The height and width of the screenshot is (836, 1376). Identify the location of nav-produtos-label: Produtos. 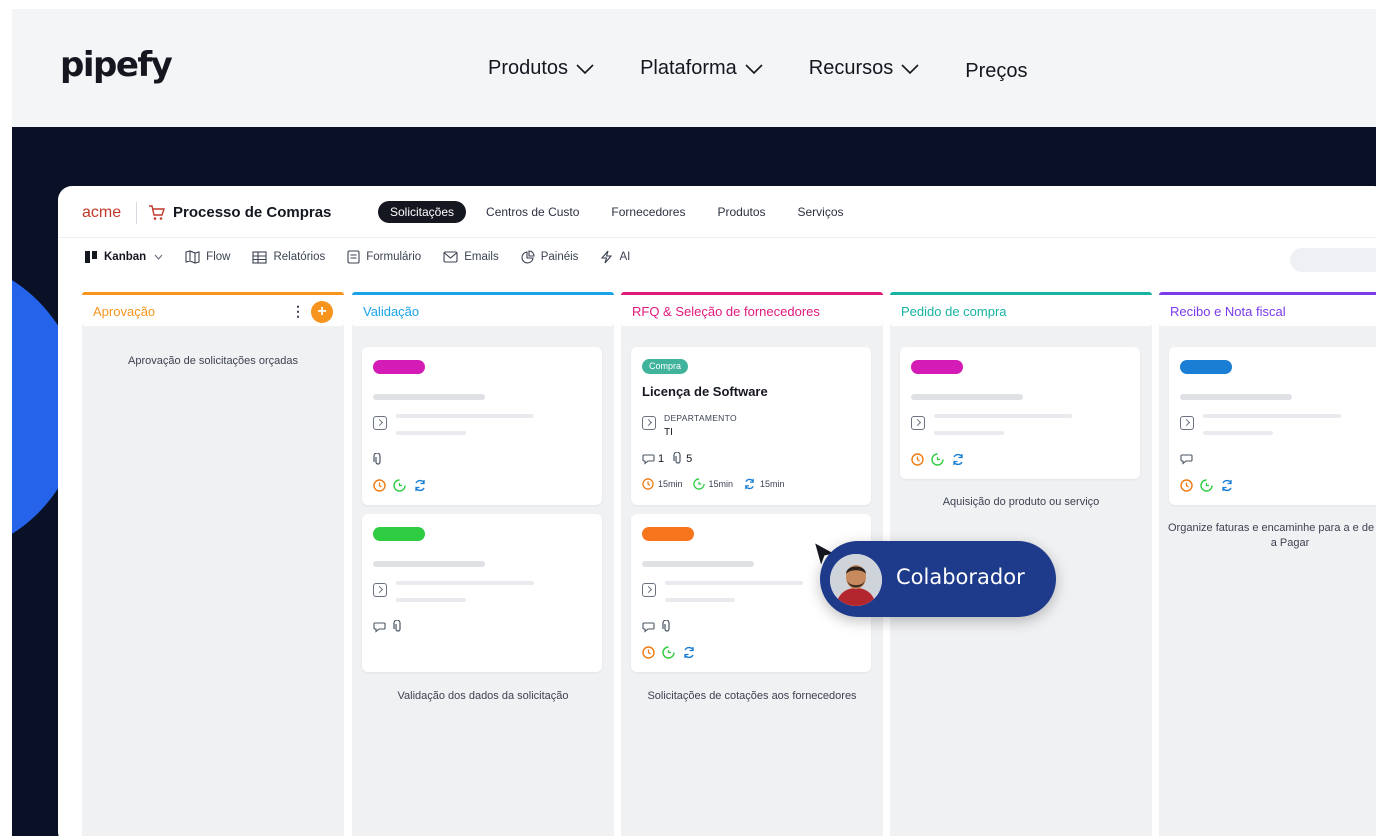
(528, 68).